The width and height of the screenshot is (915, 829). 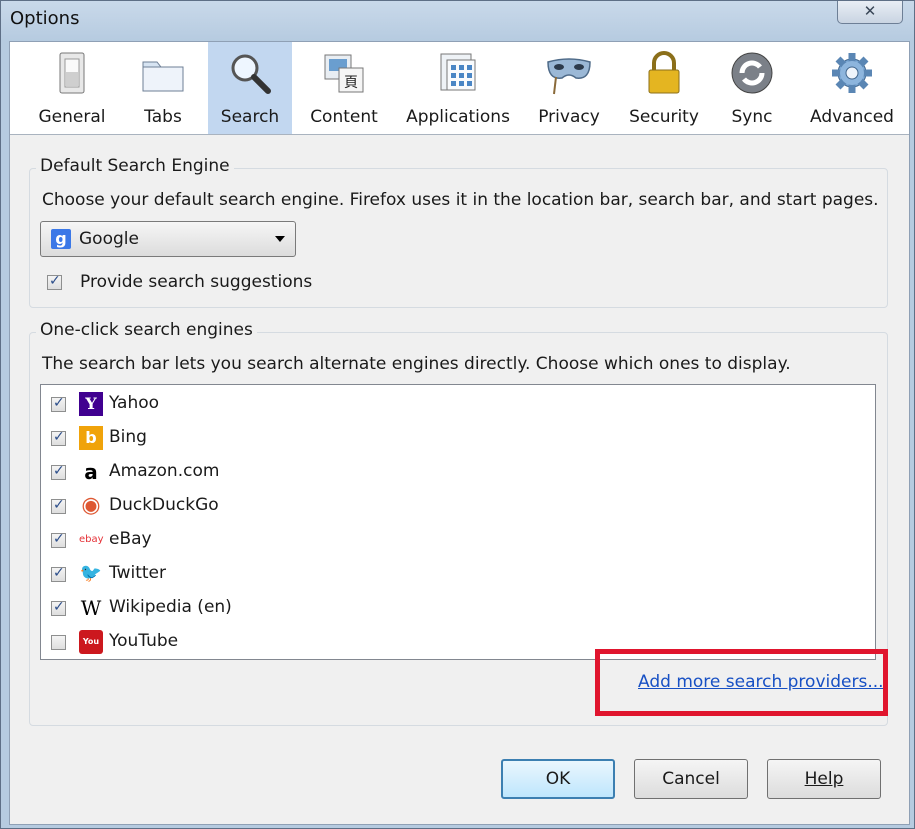 I want to click on bing-icon: b, so click(x=91, y=438).